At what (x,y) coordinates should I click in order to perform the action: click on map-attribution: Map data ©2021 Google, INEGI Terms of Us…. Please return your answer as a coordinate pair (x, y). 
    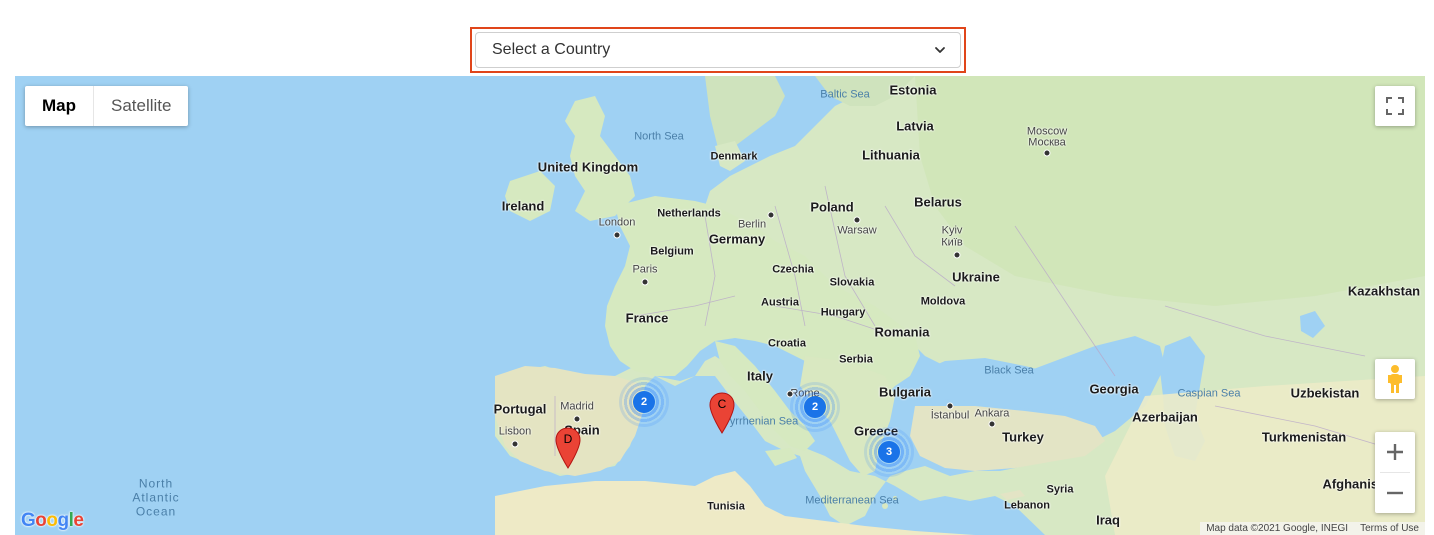
    Looking at the image, I should click on (1312, 528).